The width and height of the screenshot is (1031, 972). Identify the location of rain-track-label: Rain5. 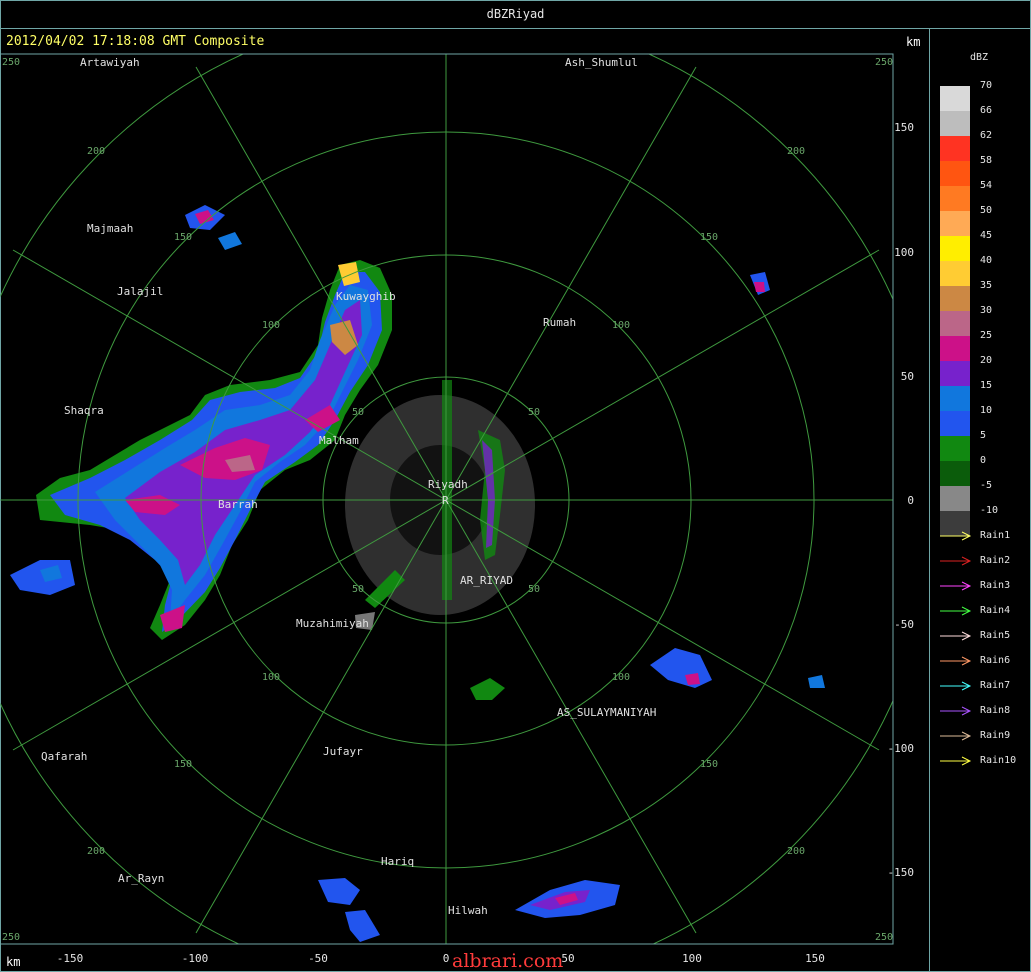
(995, 635).